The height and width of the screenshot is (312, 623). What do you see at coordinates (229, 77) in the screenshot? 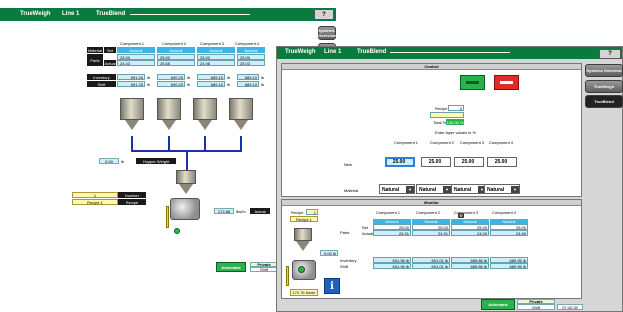
I see `back-inventory-unit-3: lb` at bounding box center [229, 77].